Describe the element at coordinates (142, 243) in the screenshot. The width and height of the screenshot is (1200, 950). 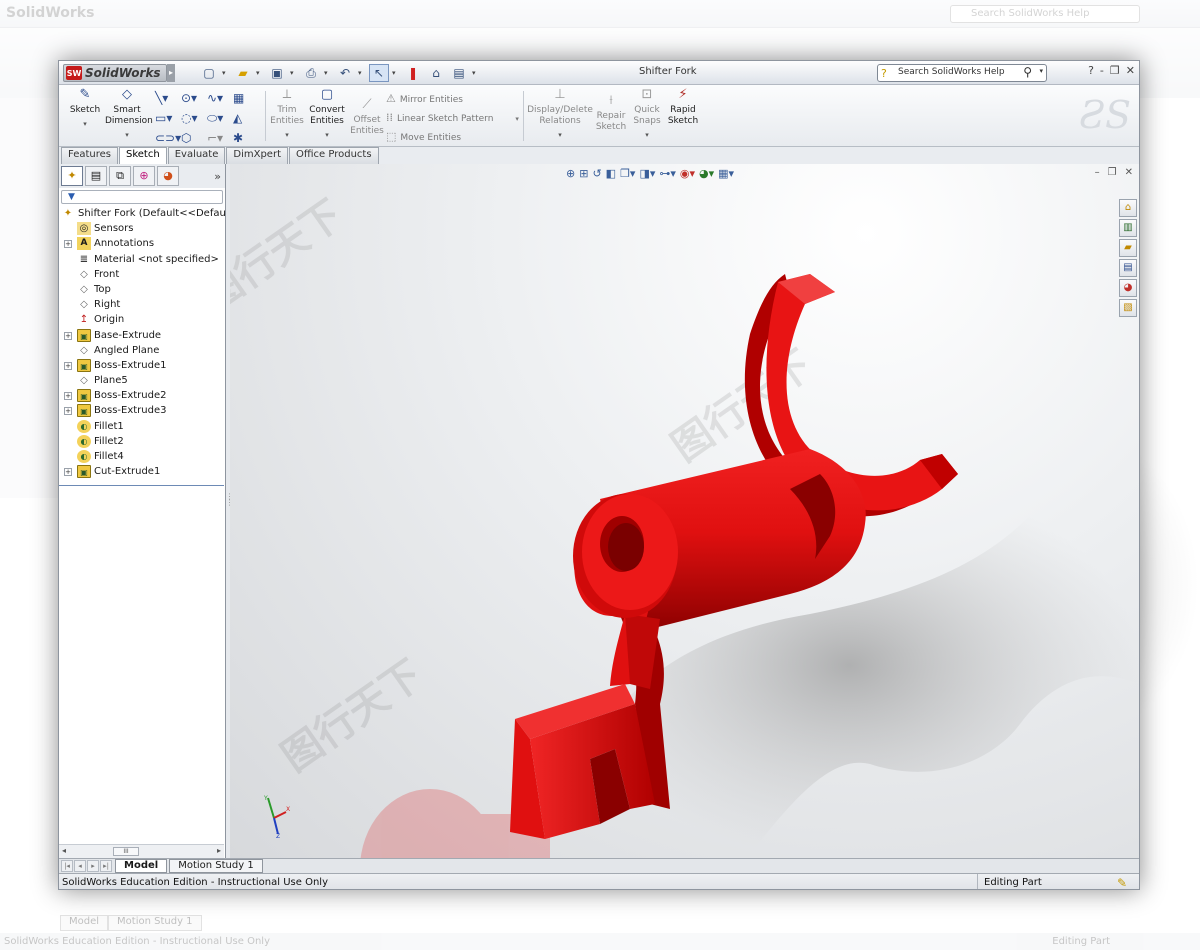
I see `tree-item: + A Annotations` at that location.